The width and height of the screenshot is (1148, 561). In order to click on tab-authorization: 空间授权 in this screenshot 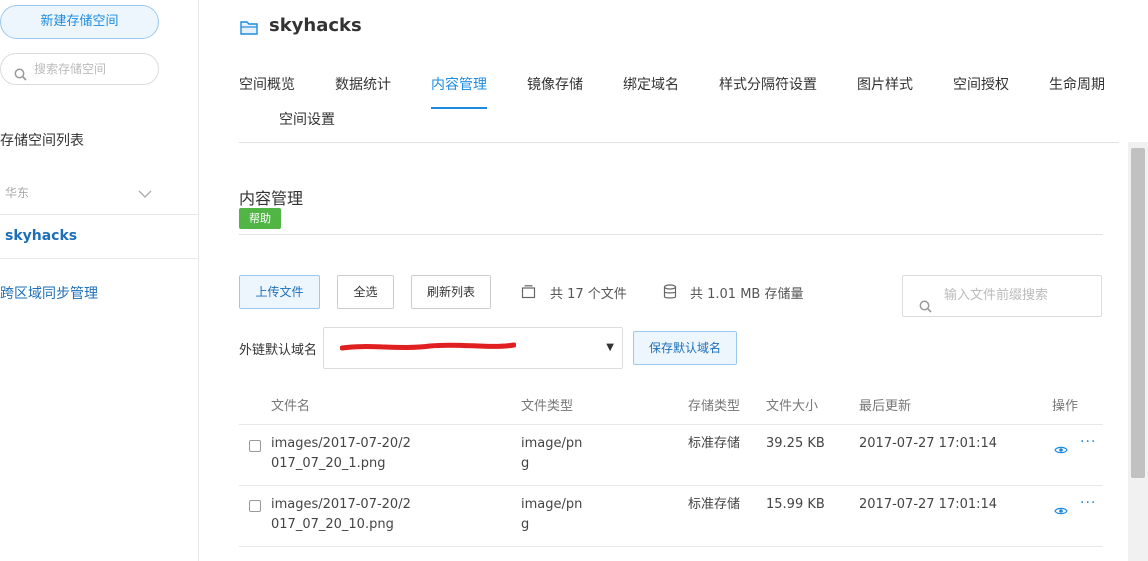, I will do `click(981, 84)`.